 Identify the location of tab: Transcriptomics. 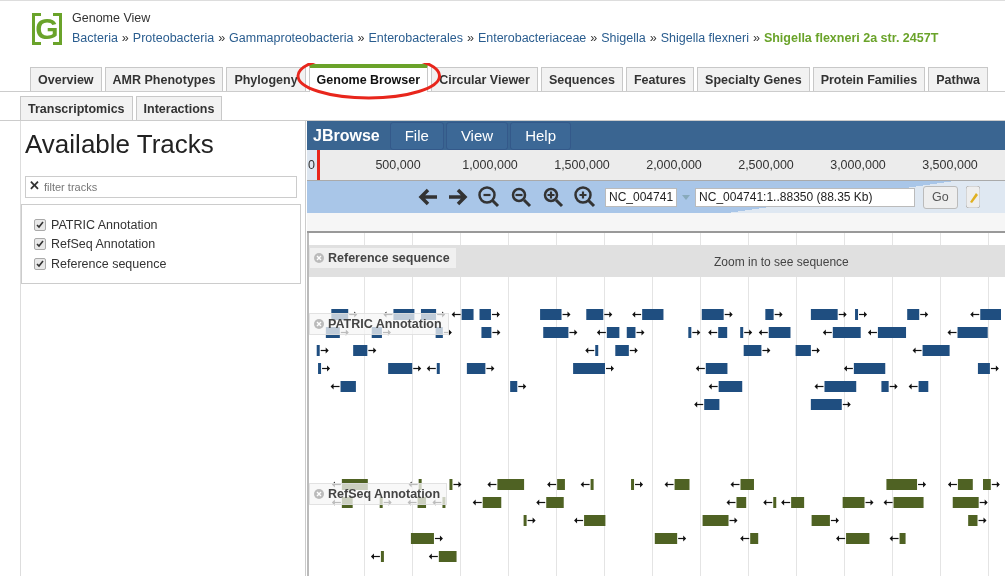
(76, 108).